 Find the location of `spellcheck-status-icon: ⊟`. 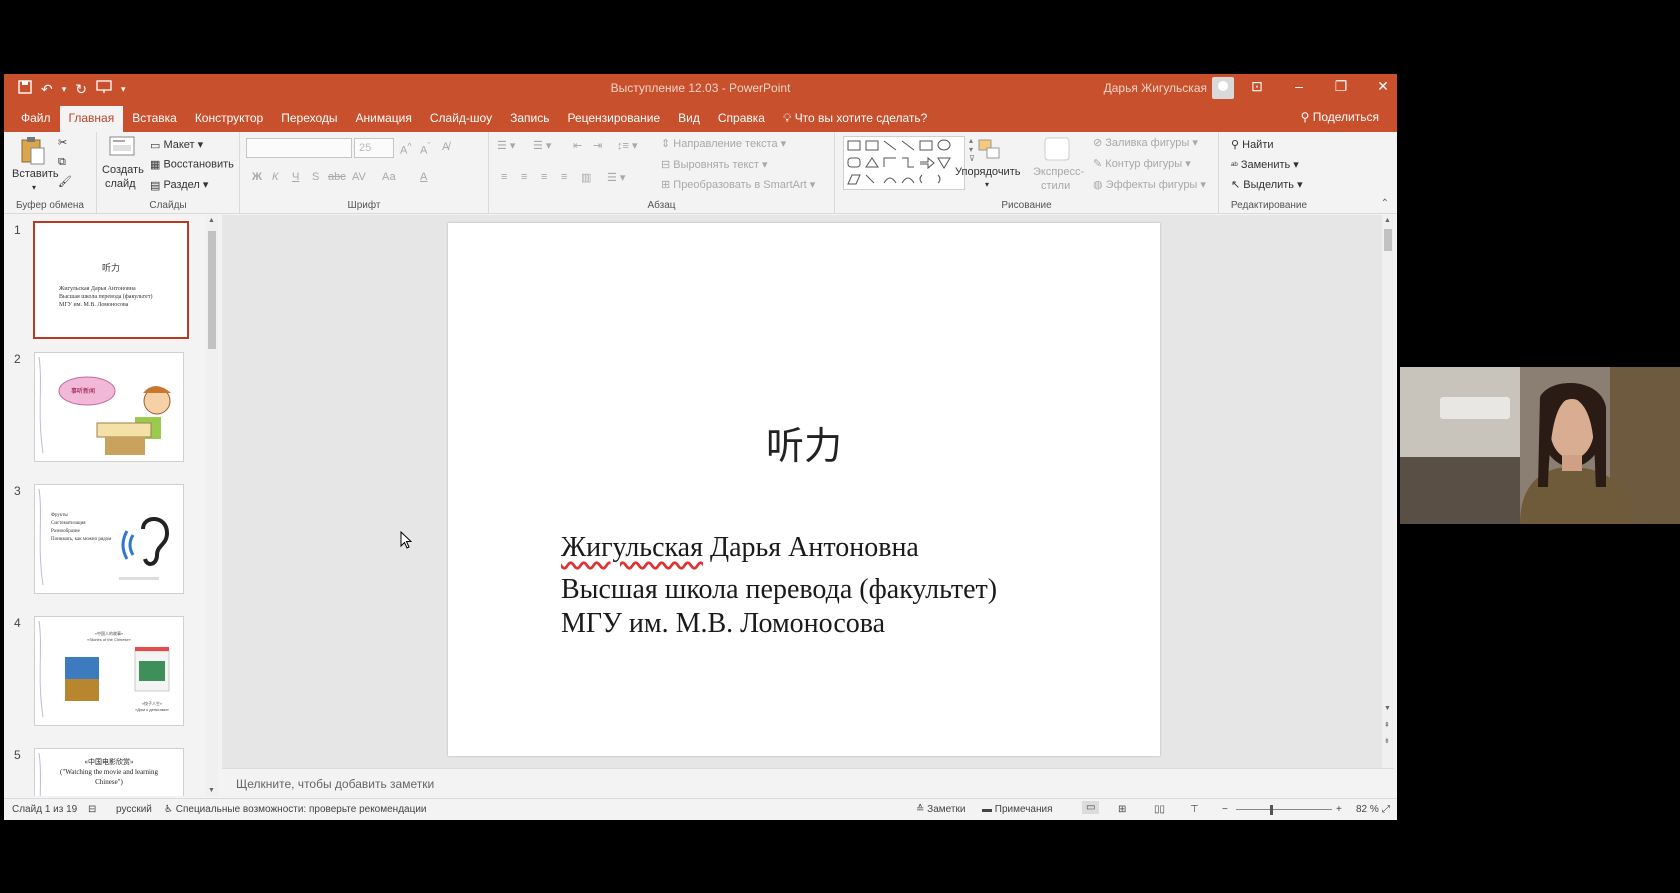

spellcheck-status-icon: ⊟ is located at coordinates (92, 809).